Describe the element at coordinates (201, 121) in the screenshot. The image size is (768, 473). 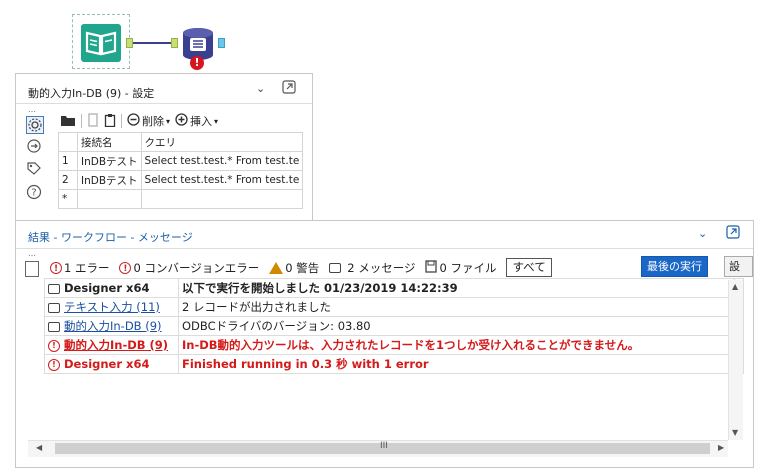
I see `insert-label: 挿入` at that location.